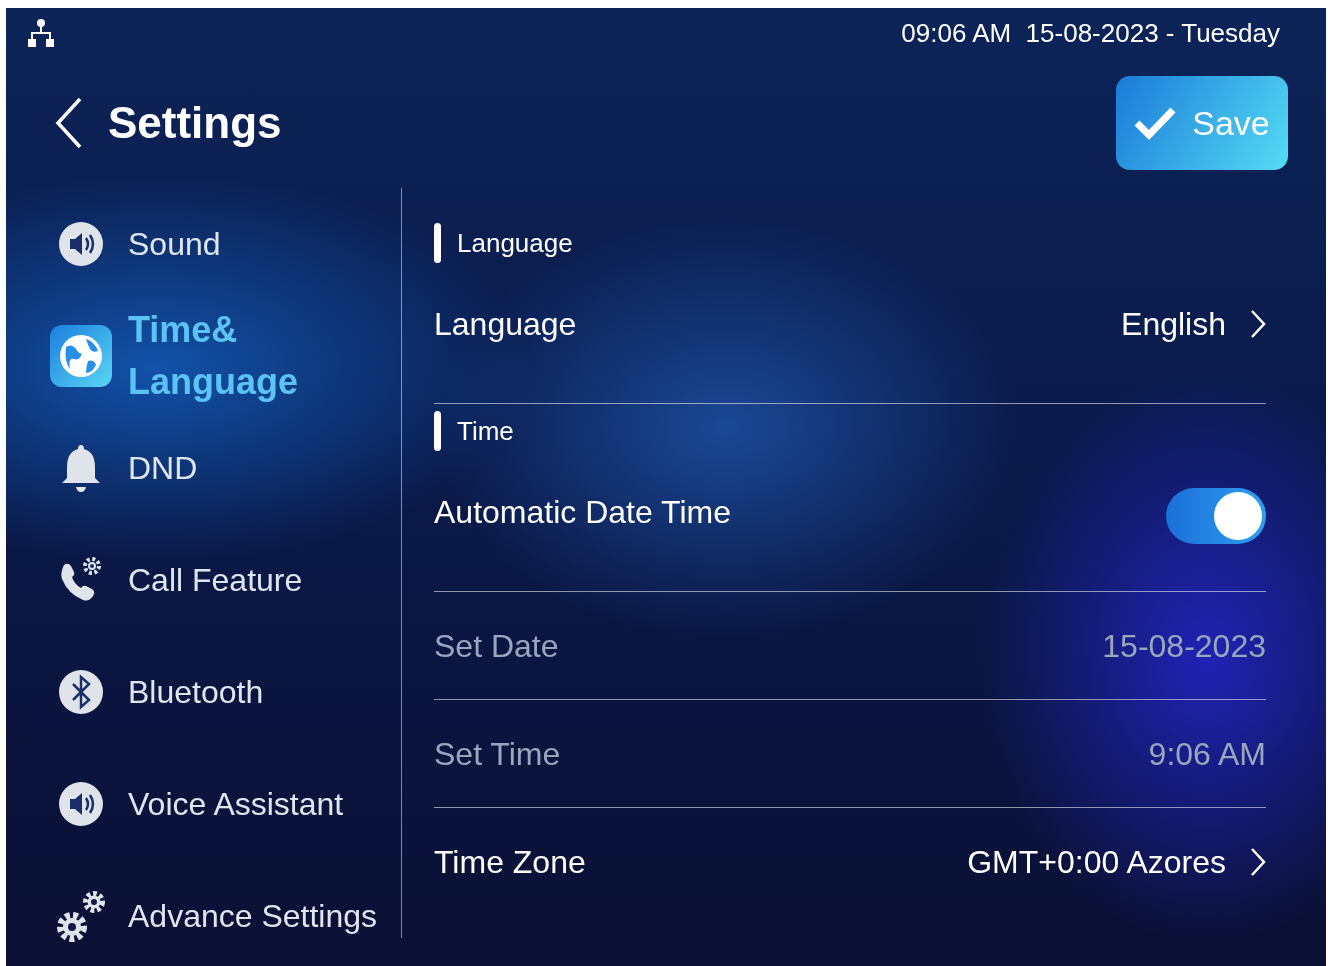 This screenshot has width=1328, height=966. I want to click on sidebar-item: Bluetooth, so click(203, 692).